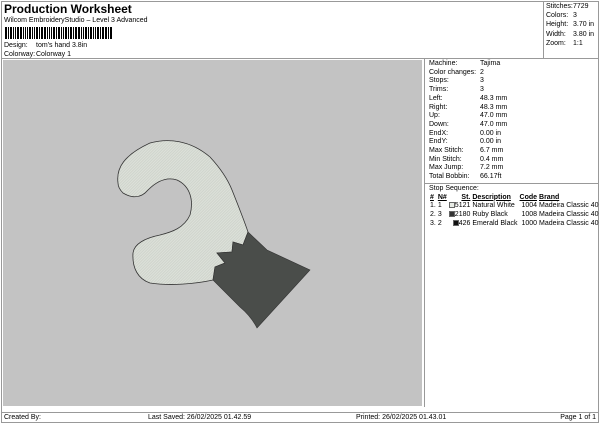 The height and width of the screenshot is (424, 600). Describe the element at coordinates (559, 6) in the screenshot. I see `stat-label: Stitches:` at that location.